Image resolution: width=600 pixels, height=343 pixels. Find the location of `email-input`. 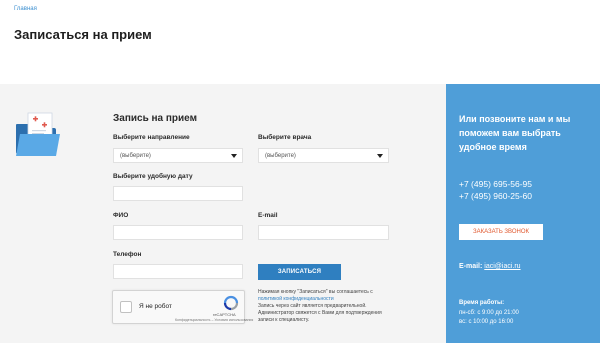

email-input is located at coordinates (323, 232).